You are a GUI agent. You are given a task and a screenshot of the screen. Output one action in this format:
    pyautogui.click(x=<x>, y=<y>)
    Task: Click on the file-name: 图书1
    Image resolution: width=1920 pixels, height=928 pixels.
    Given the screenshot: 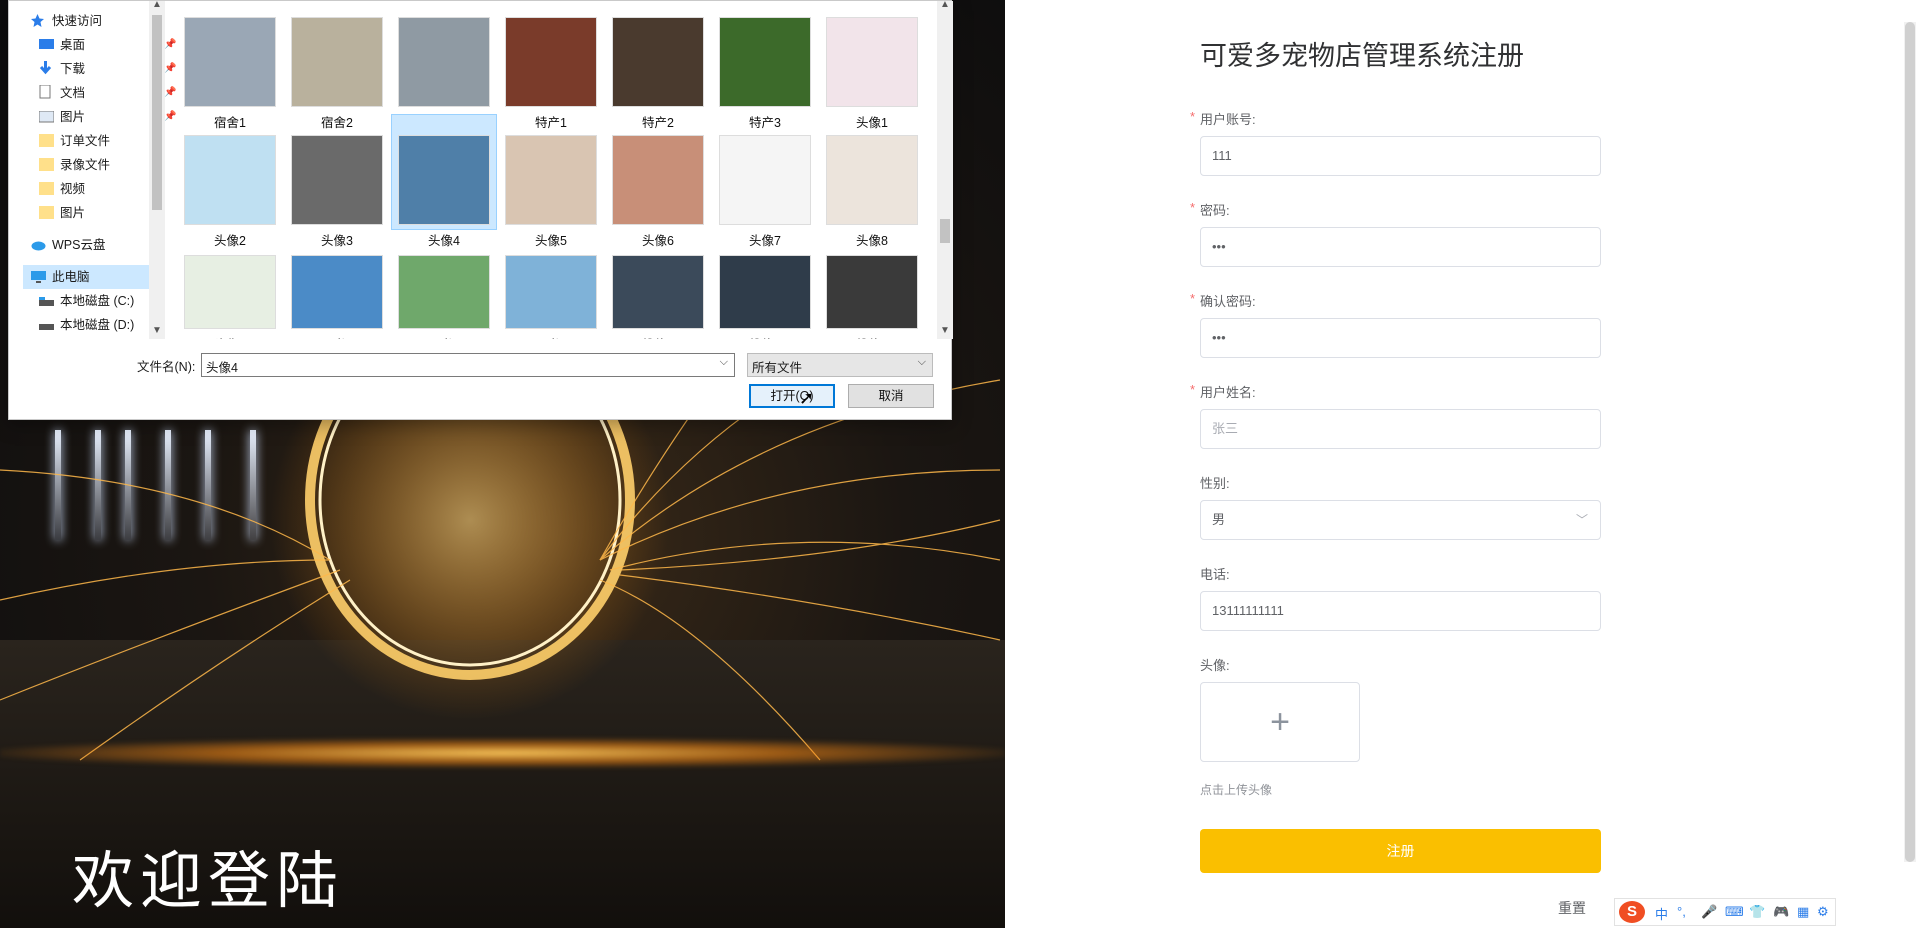 What is the action you would take?
    pyautogui.click(x=337, y=336)
    